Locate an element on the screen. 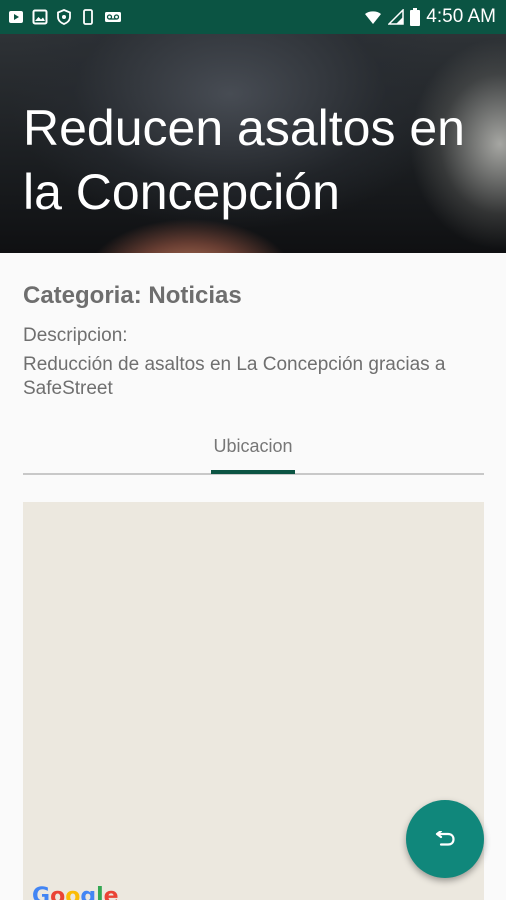 The height and width of the screenshot is (900, 506). tab-ubicacion: Ubicacion is located at coordinates (253, 449).